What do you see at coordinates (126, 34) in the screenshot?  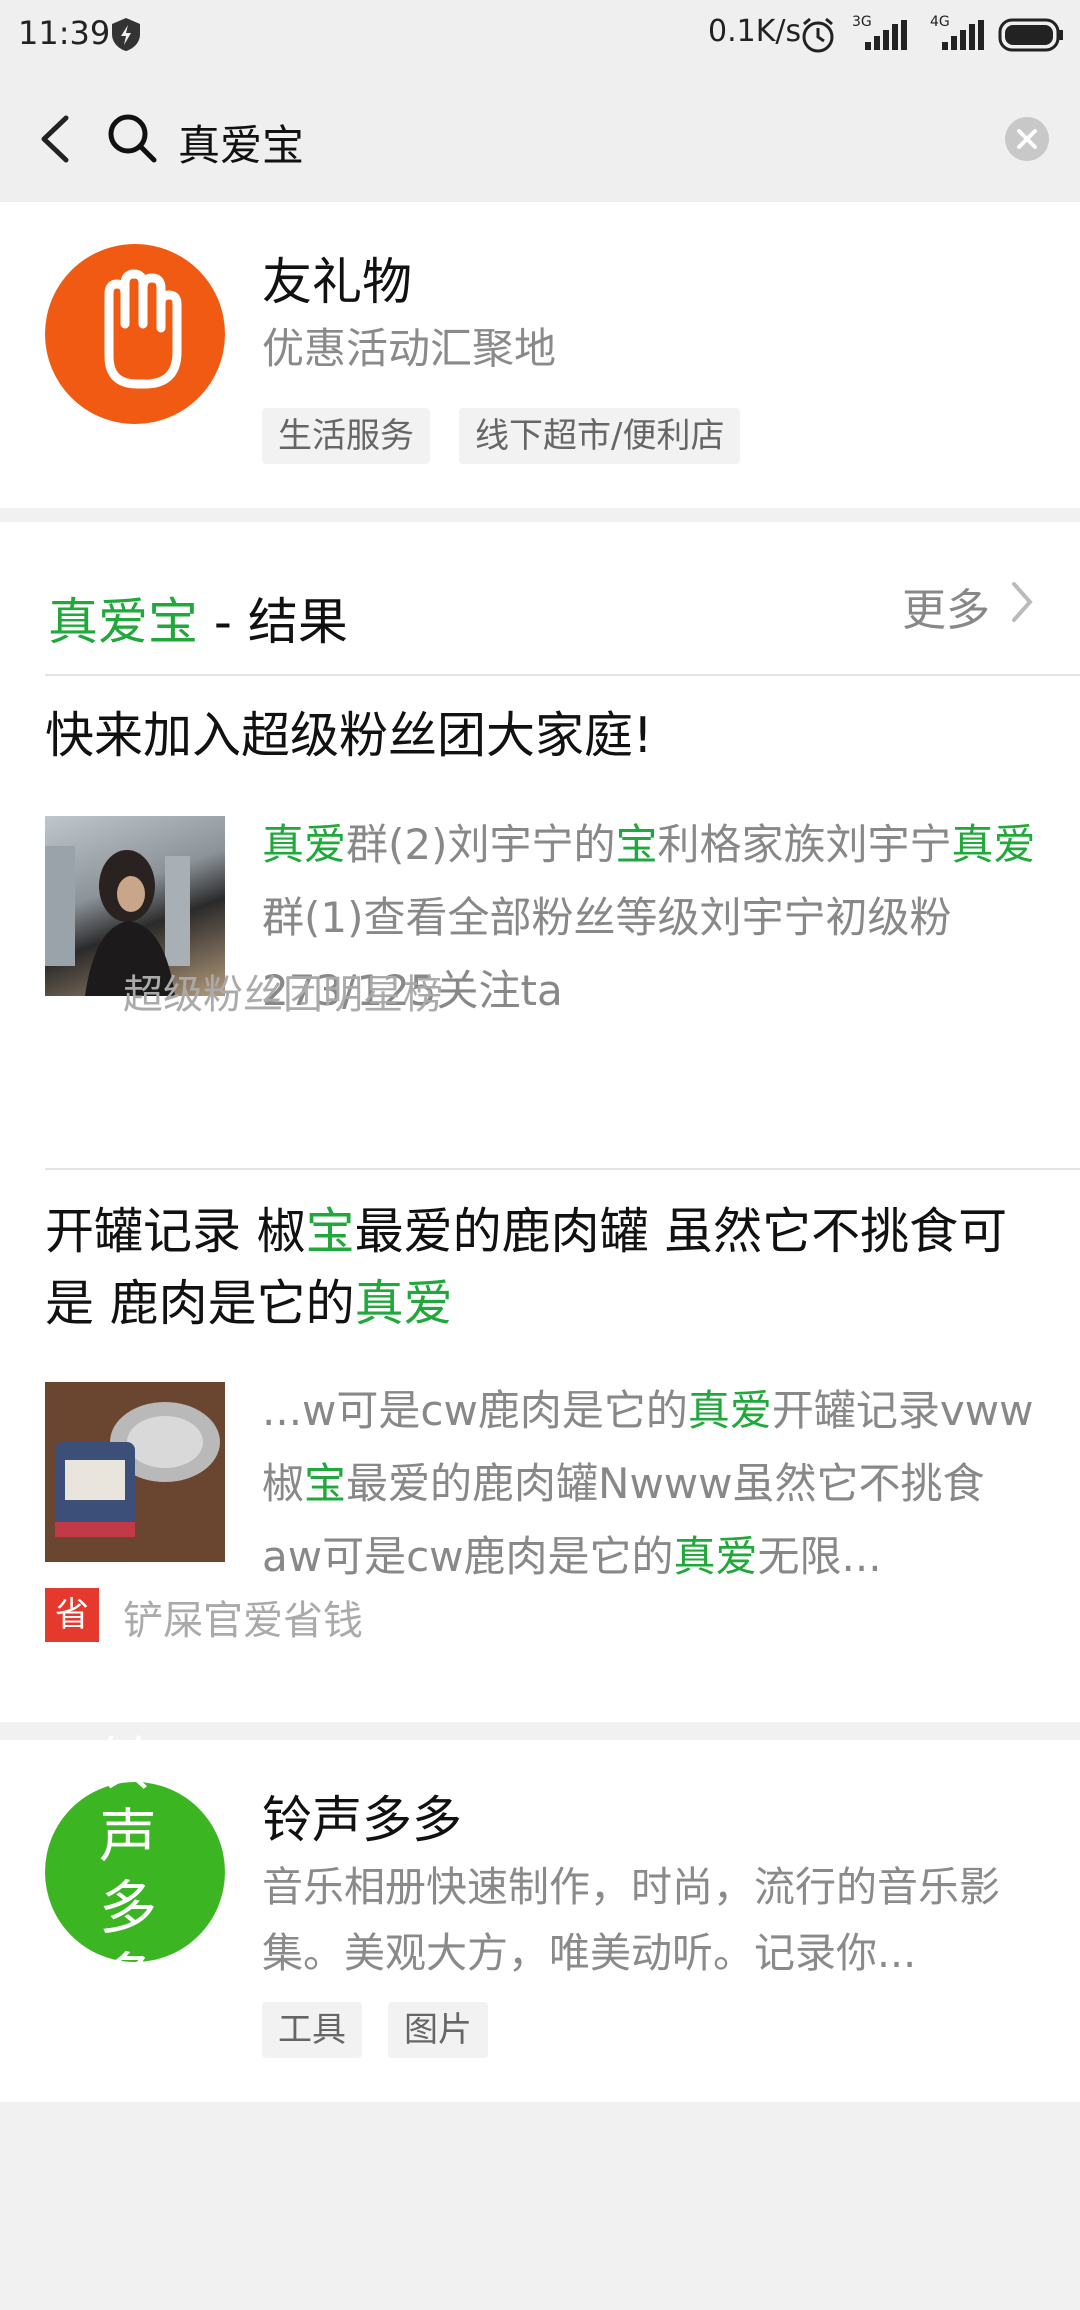 I see `shield-icon` at bounding box center [126, 34].